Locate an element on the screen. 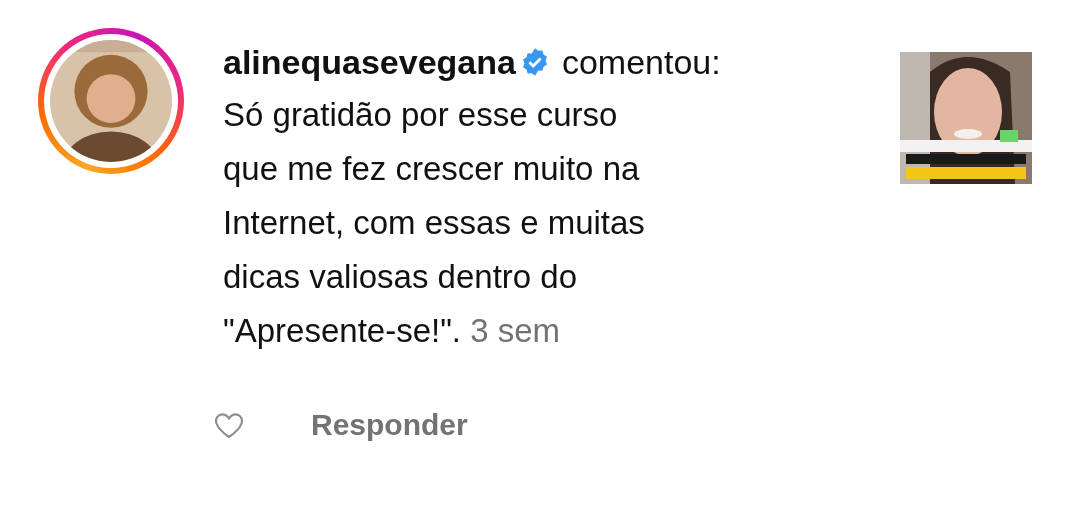 Image resolution: width=1080 pixels, height=520 pixels. reply-button: Responder is located at coordinates (389, 424).